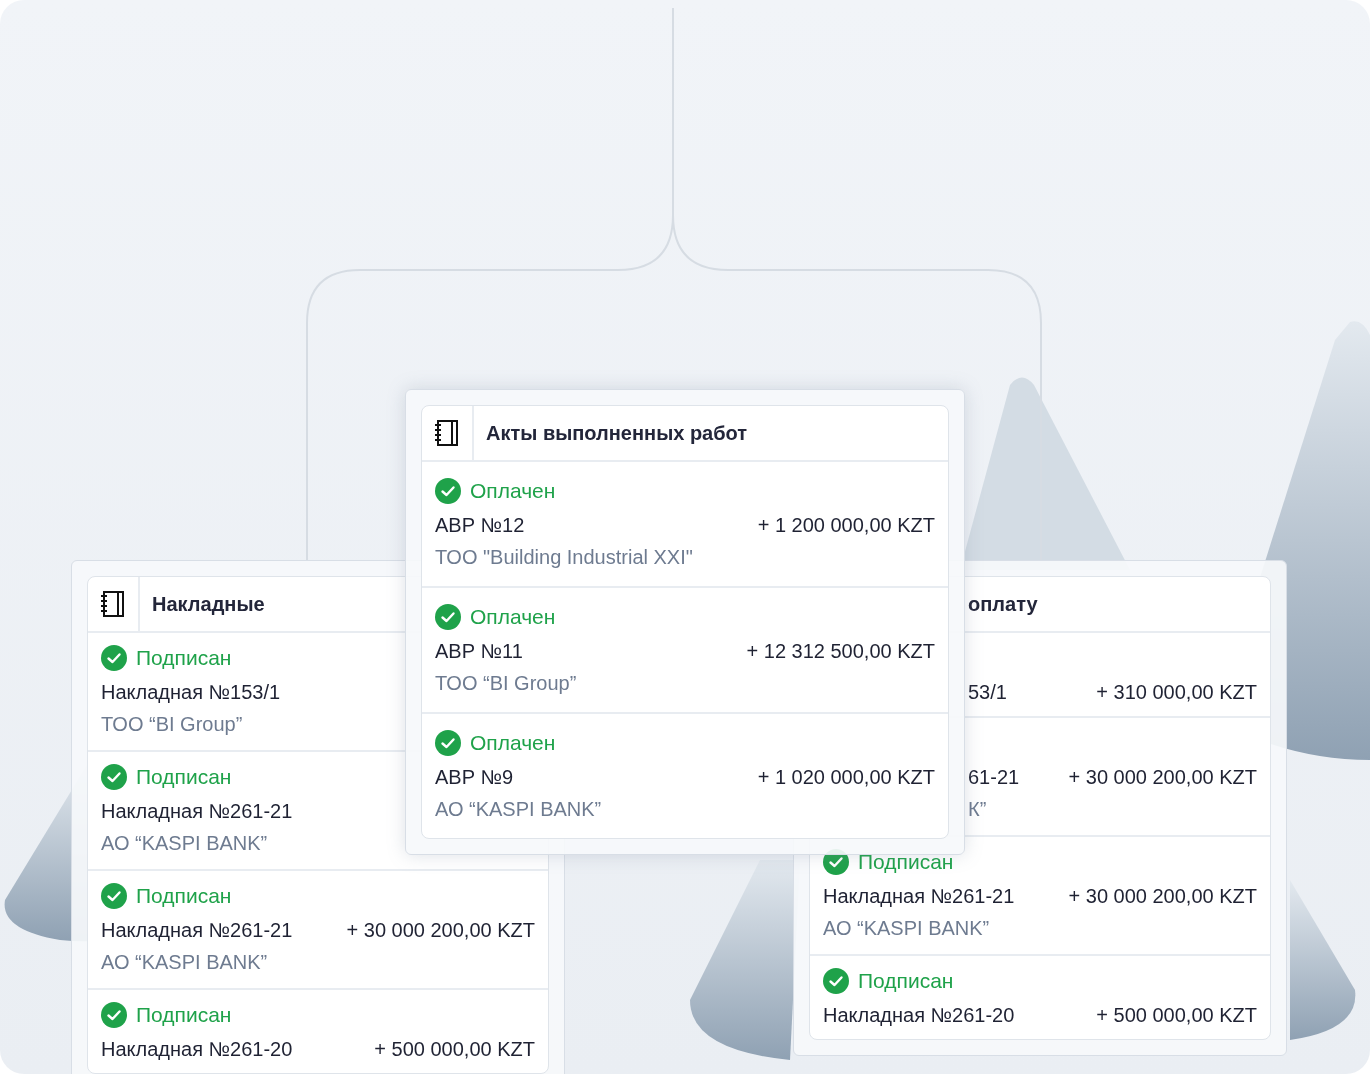  What do you see at coordinates (474, 777) in the screenshot?
I see `document-name: АВР №9` at bounding box center [474, 777].